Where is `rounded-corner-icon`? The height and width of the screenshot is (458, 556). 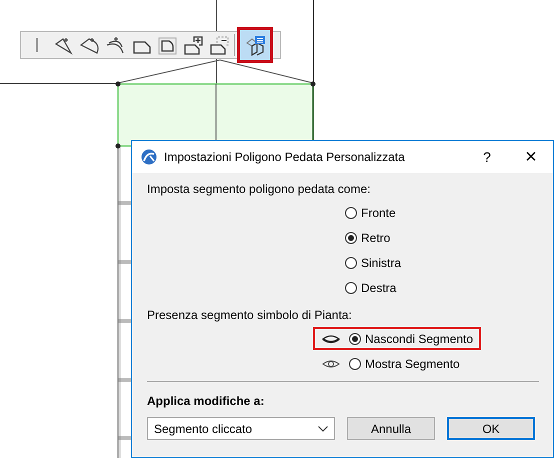 rounded-corner-icon is located at coordinates (167, 45).